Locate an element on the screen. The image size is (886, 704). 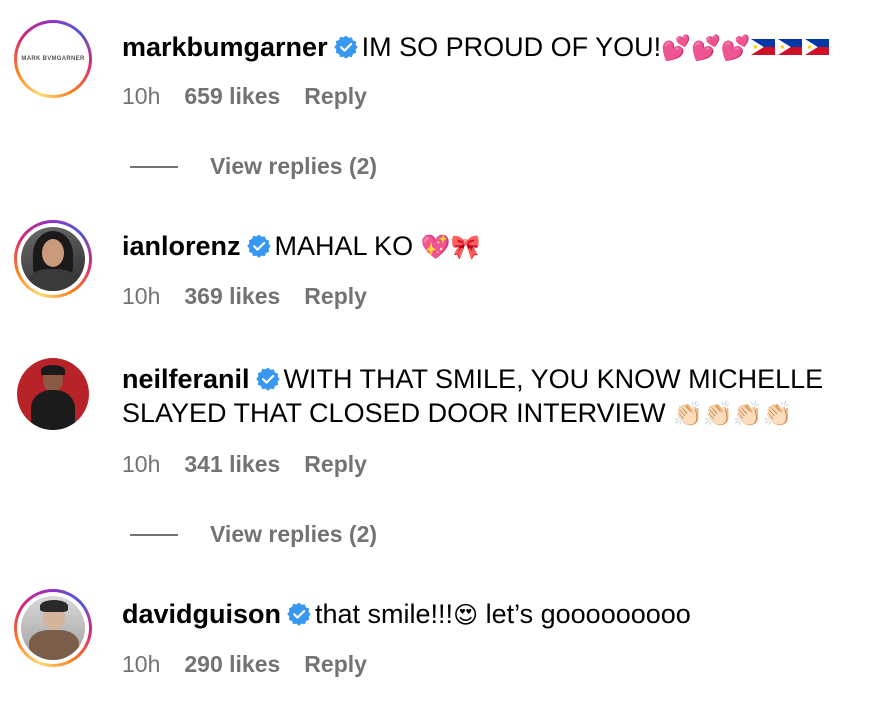
avatar-outfit is located at coordinates (53, 280).